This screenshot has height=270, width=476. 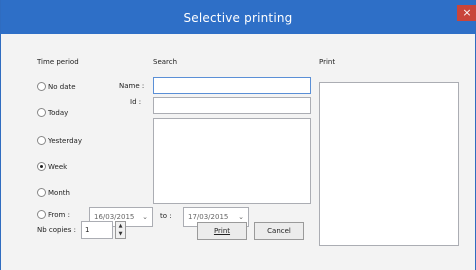 What do you see at coordinates (327, 62) in the screenshot?
I see `print-header: Print` at bounding box center [327, 62].